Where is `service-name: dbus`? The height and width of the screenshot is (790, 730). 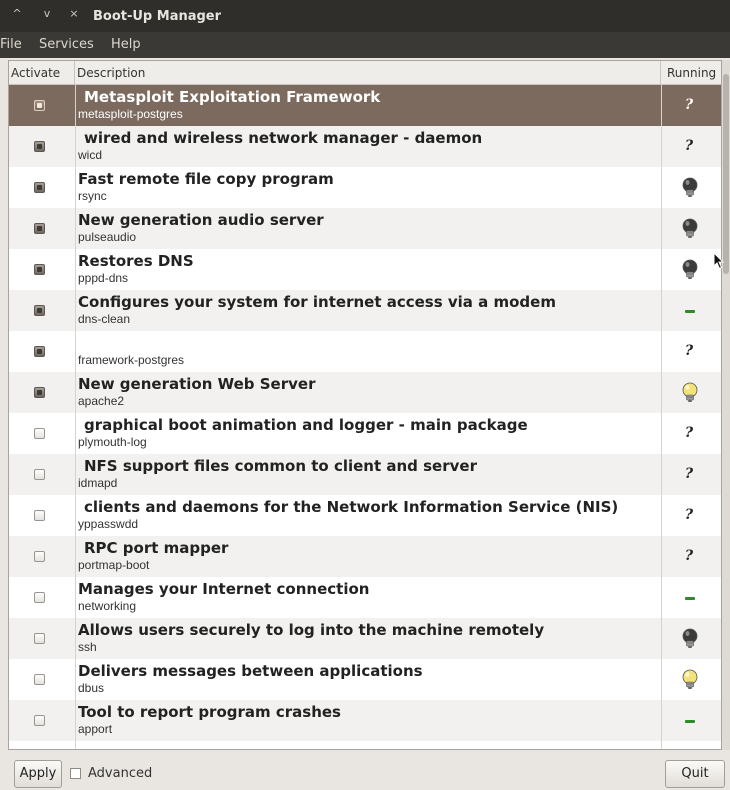
service-name: dbus is located at coordinates (91, 688).